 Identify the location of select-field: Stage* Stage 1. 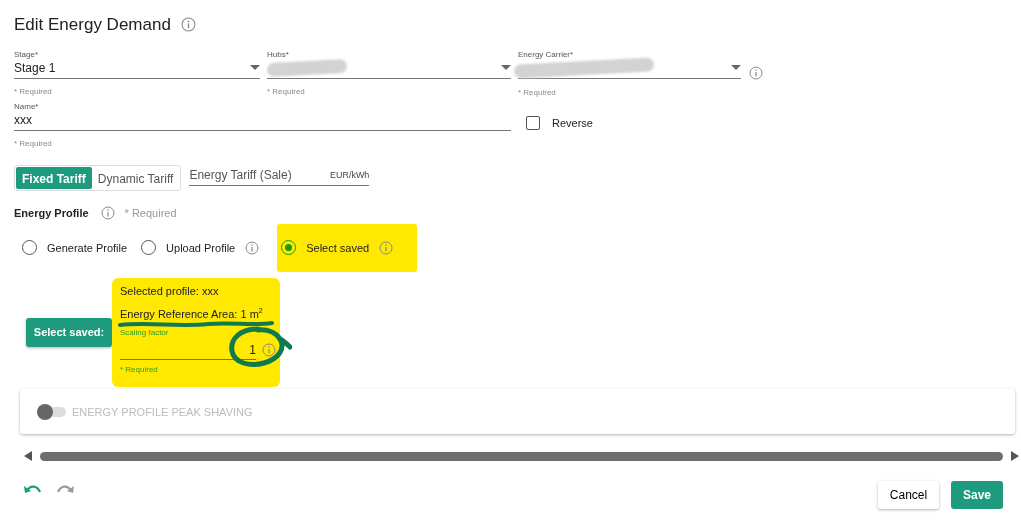
(137, 64).